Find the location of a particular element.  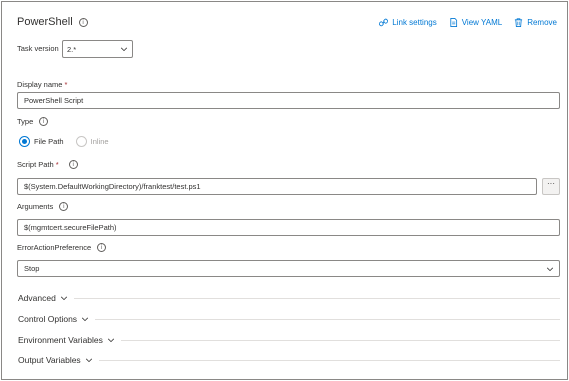

error-action-label: ErrorActionPreference i is located at coordinates (62, 247).